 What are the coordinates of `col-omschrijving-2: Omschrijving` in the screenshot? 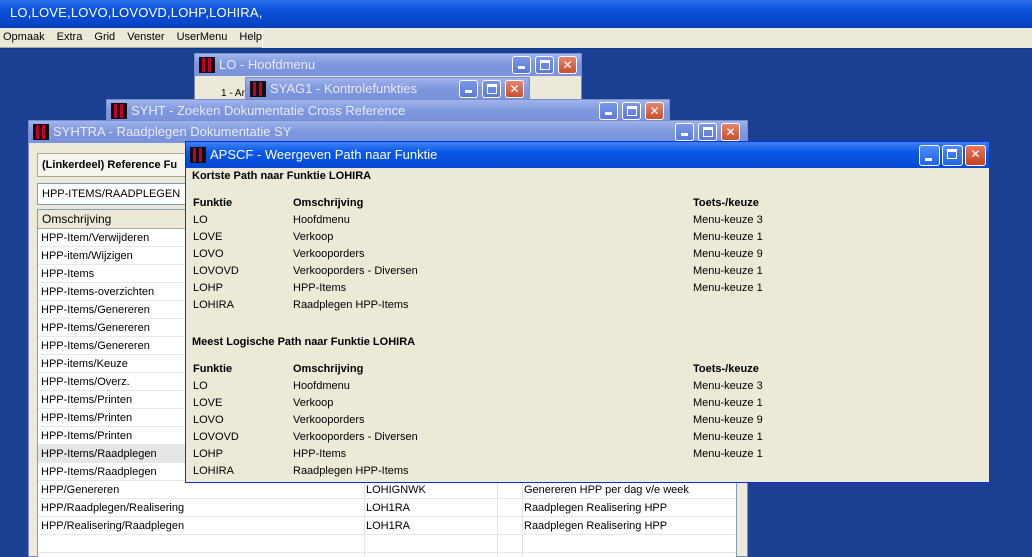 It's located at (328, 369).